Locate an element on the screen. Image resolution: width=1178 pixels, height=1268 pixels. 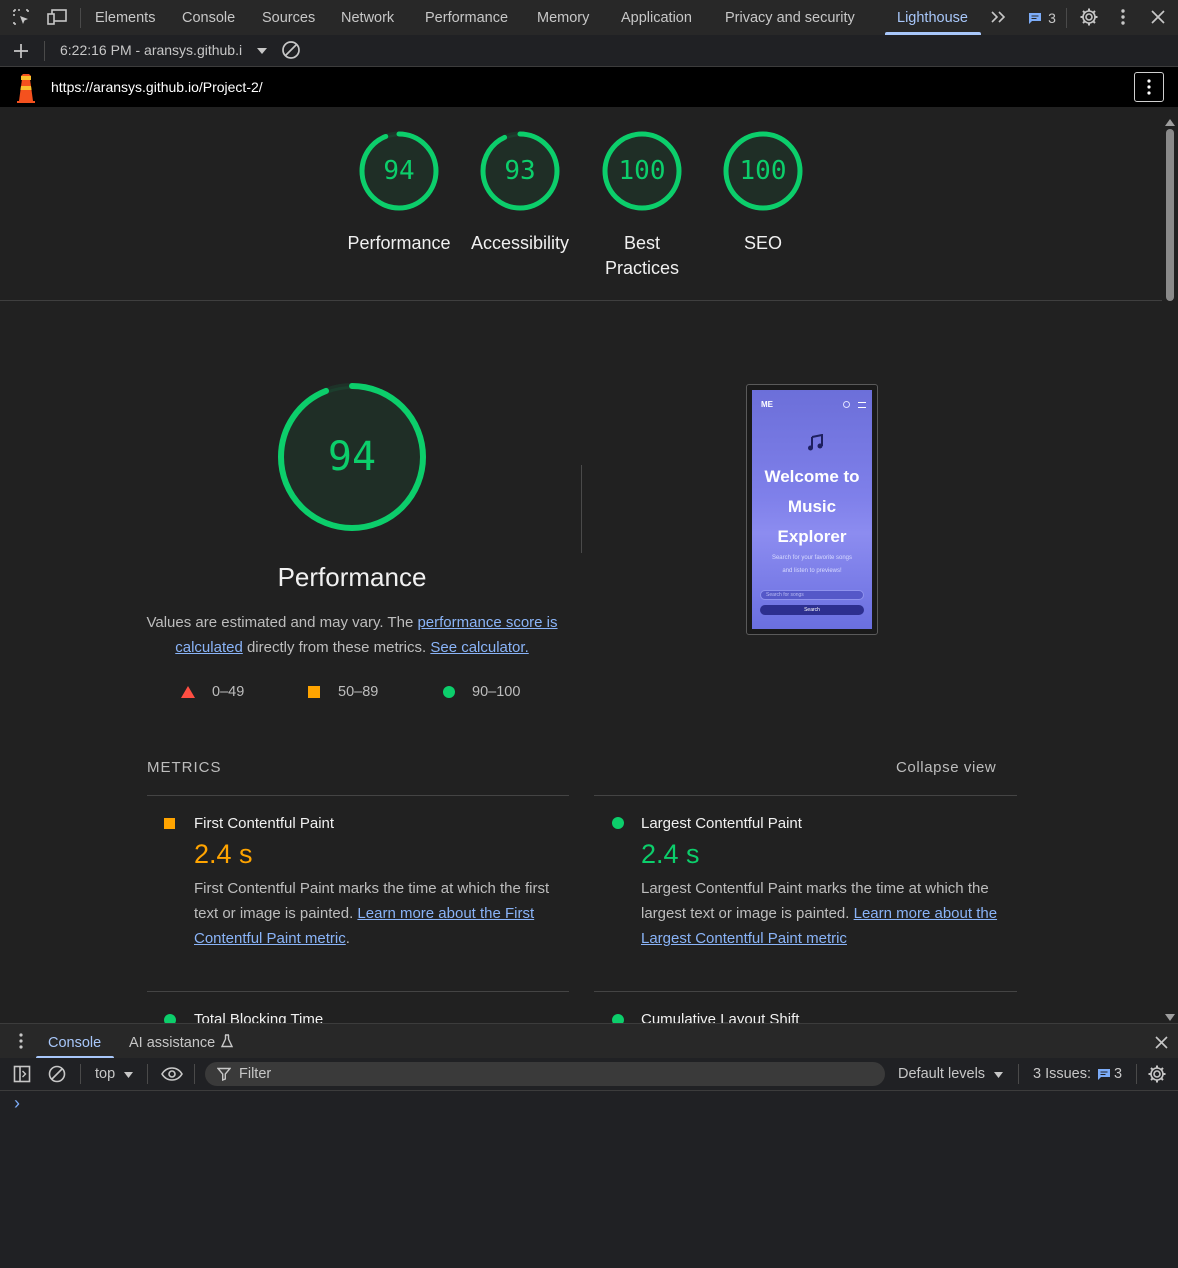
levels-dropdown-arrow-icon is located at coordinates (998, 1075).